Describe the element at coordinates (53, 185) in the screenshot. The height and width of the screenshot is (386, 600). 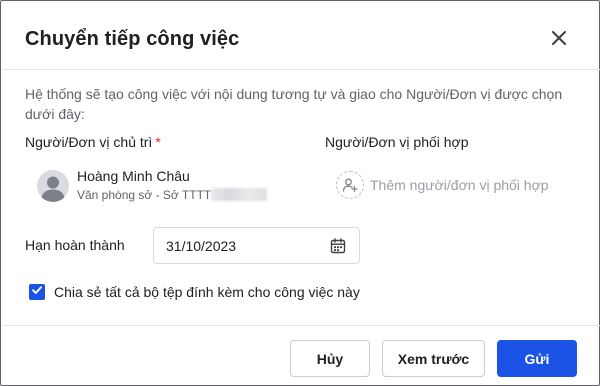
I see `avatar` at that location.